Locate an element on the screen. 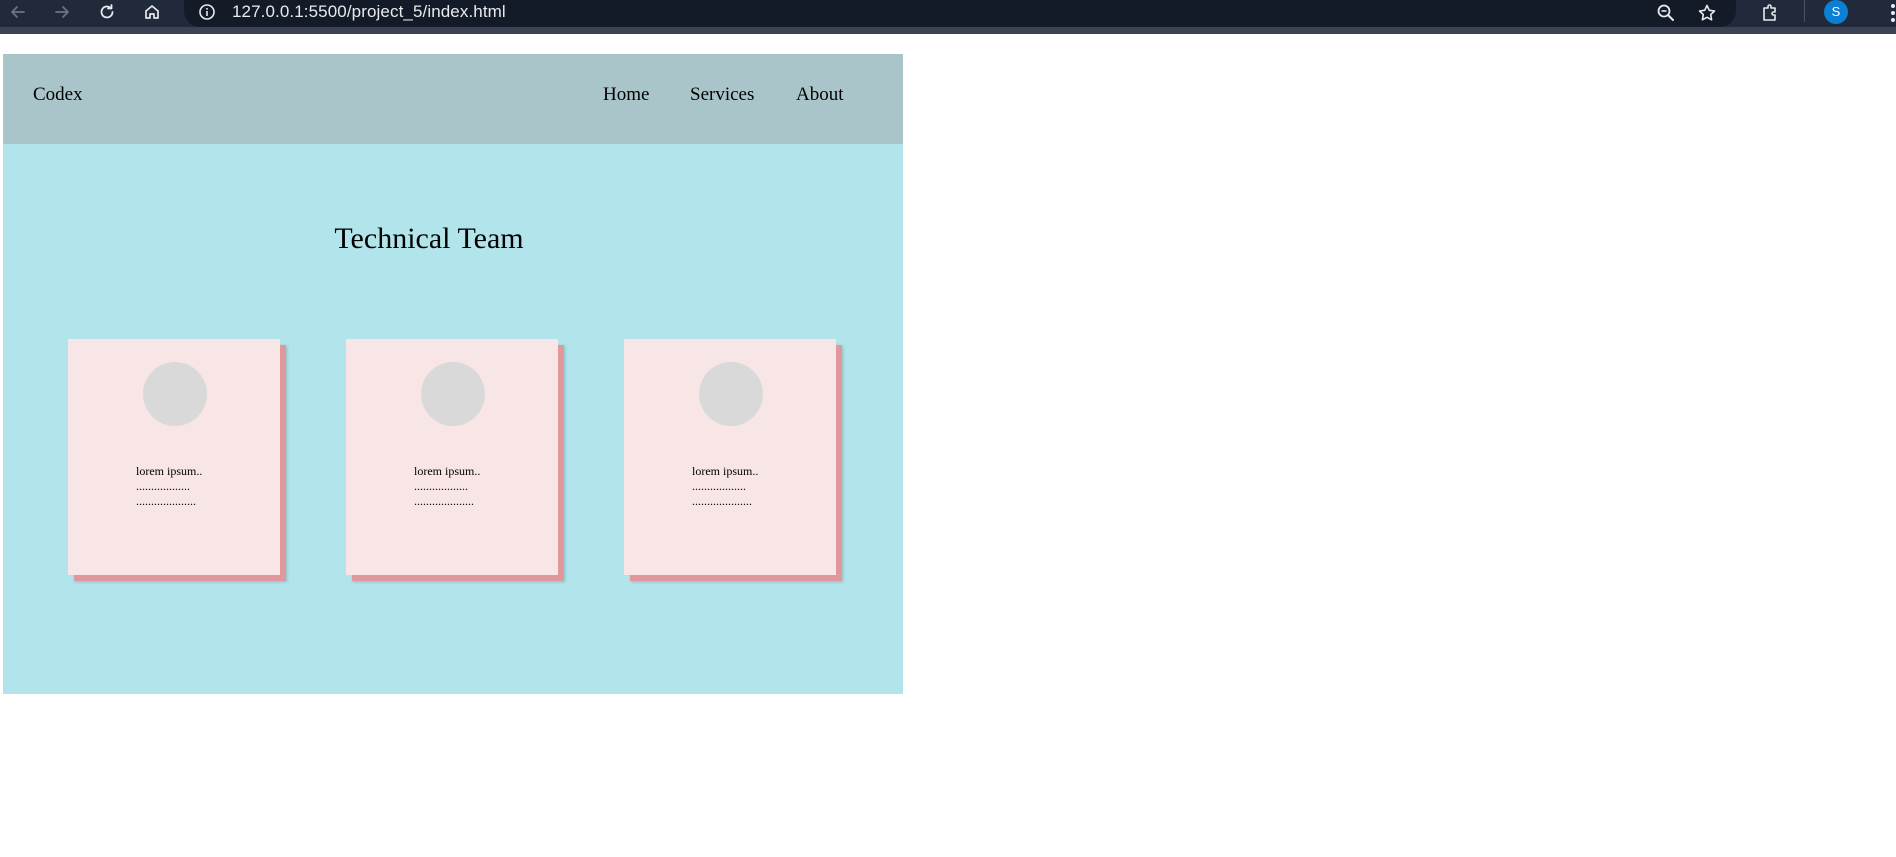 The width and height of the screenshot is (1896, 857). forward-button is located at coordinates (62, 12).